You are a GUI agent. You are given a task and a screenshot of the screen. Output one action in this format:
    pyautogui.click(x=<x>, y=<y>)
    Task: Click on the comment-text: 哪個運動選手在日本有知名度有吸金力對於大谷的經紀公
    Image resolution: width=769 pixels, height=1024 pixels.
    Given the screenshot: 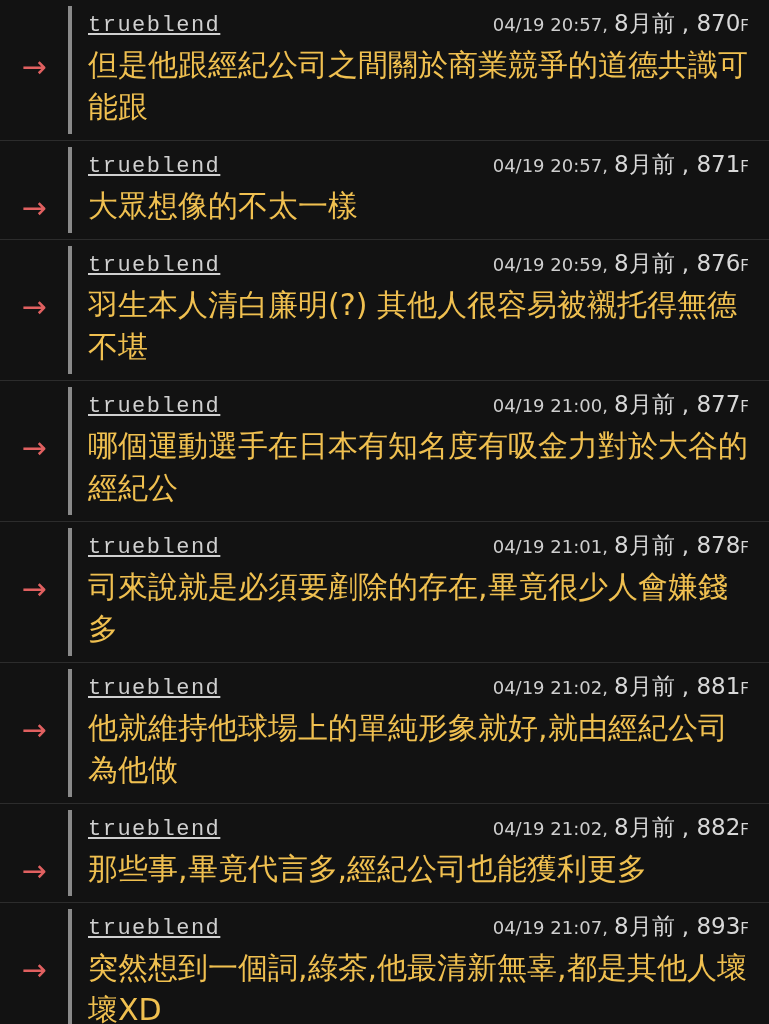 What is the action you would take?
    pyautogui.click(x=418, y=467)
    